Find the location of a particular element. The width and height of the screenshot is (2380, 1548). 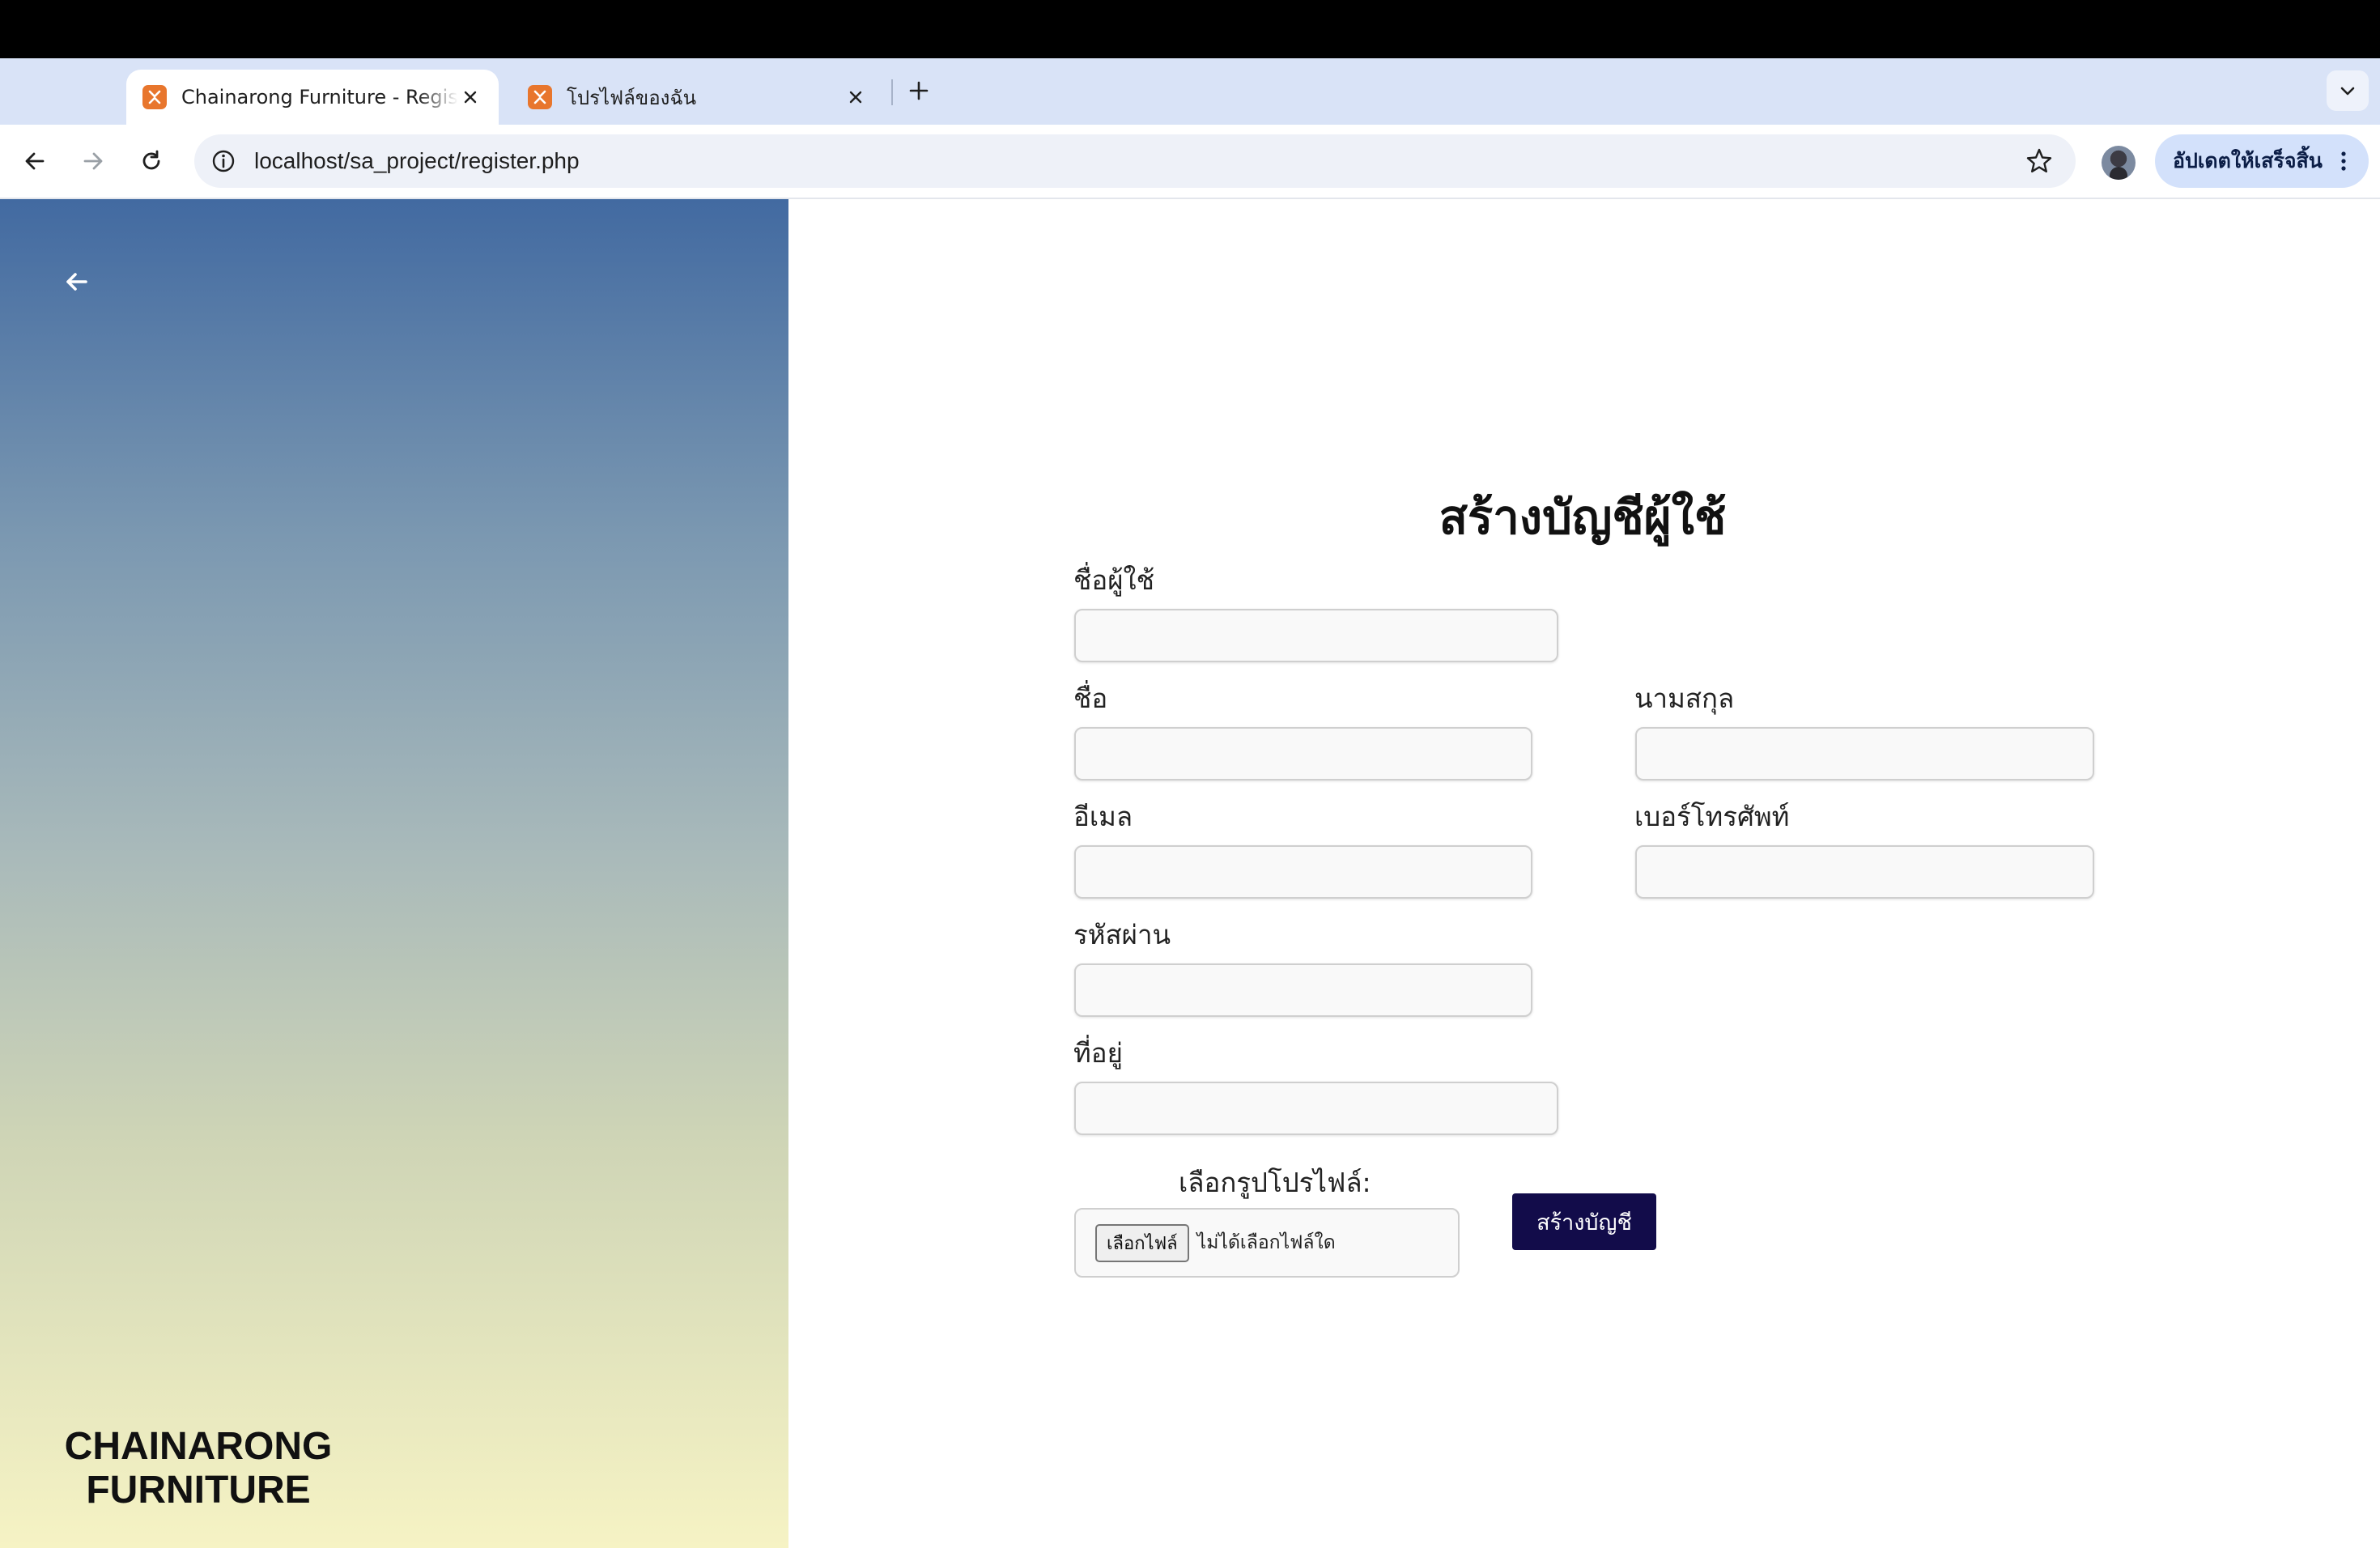

update-button-label: อัปเดตให้เสร็จสิ้น is located at coordinates (2248, 160).